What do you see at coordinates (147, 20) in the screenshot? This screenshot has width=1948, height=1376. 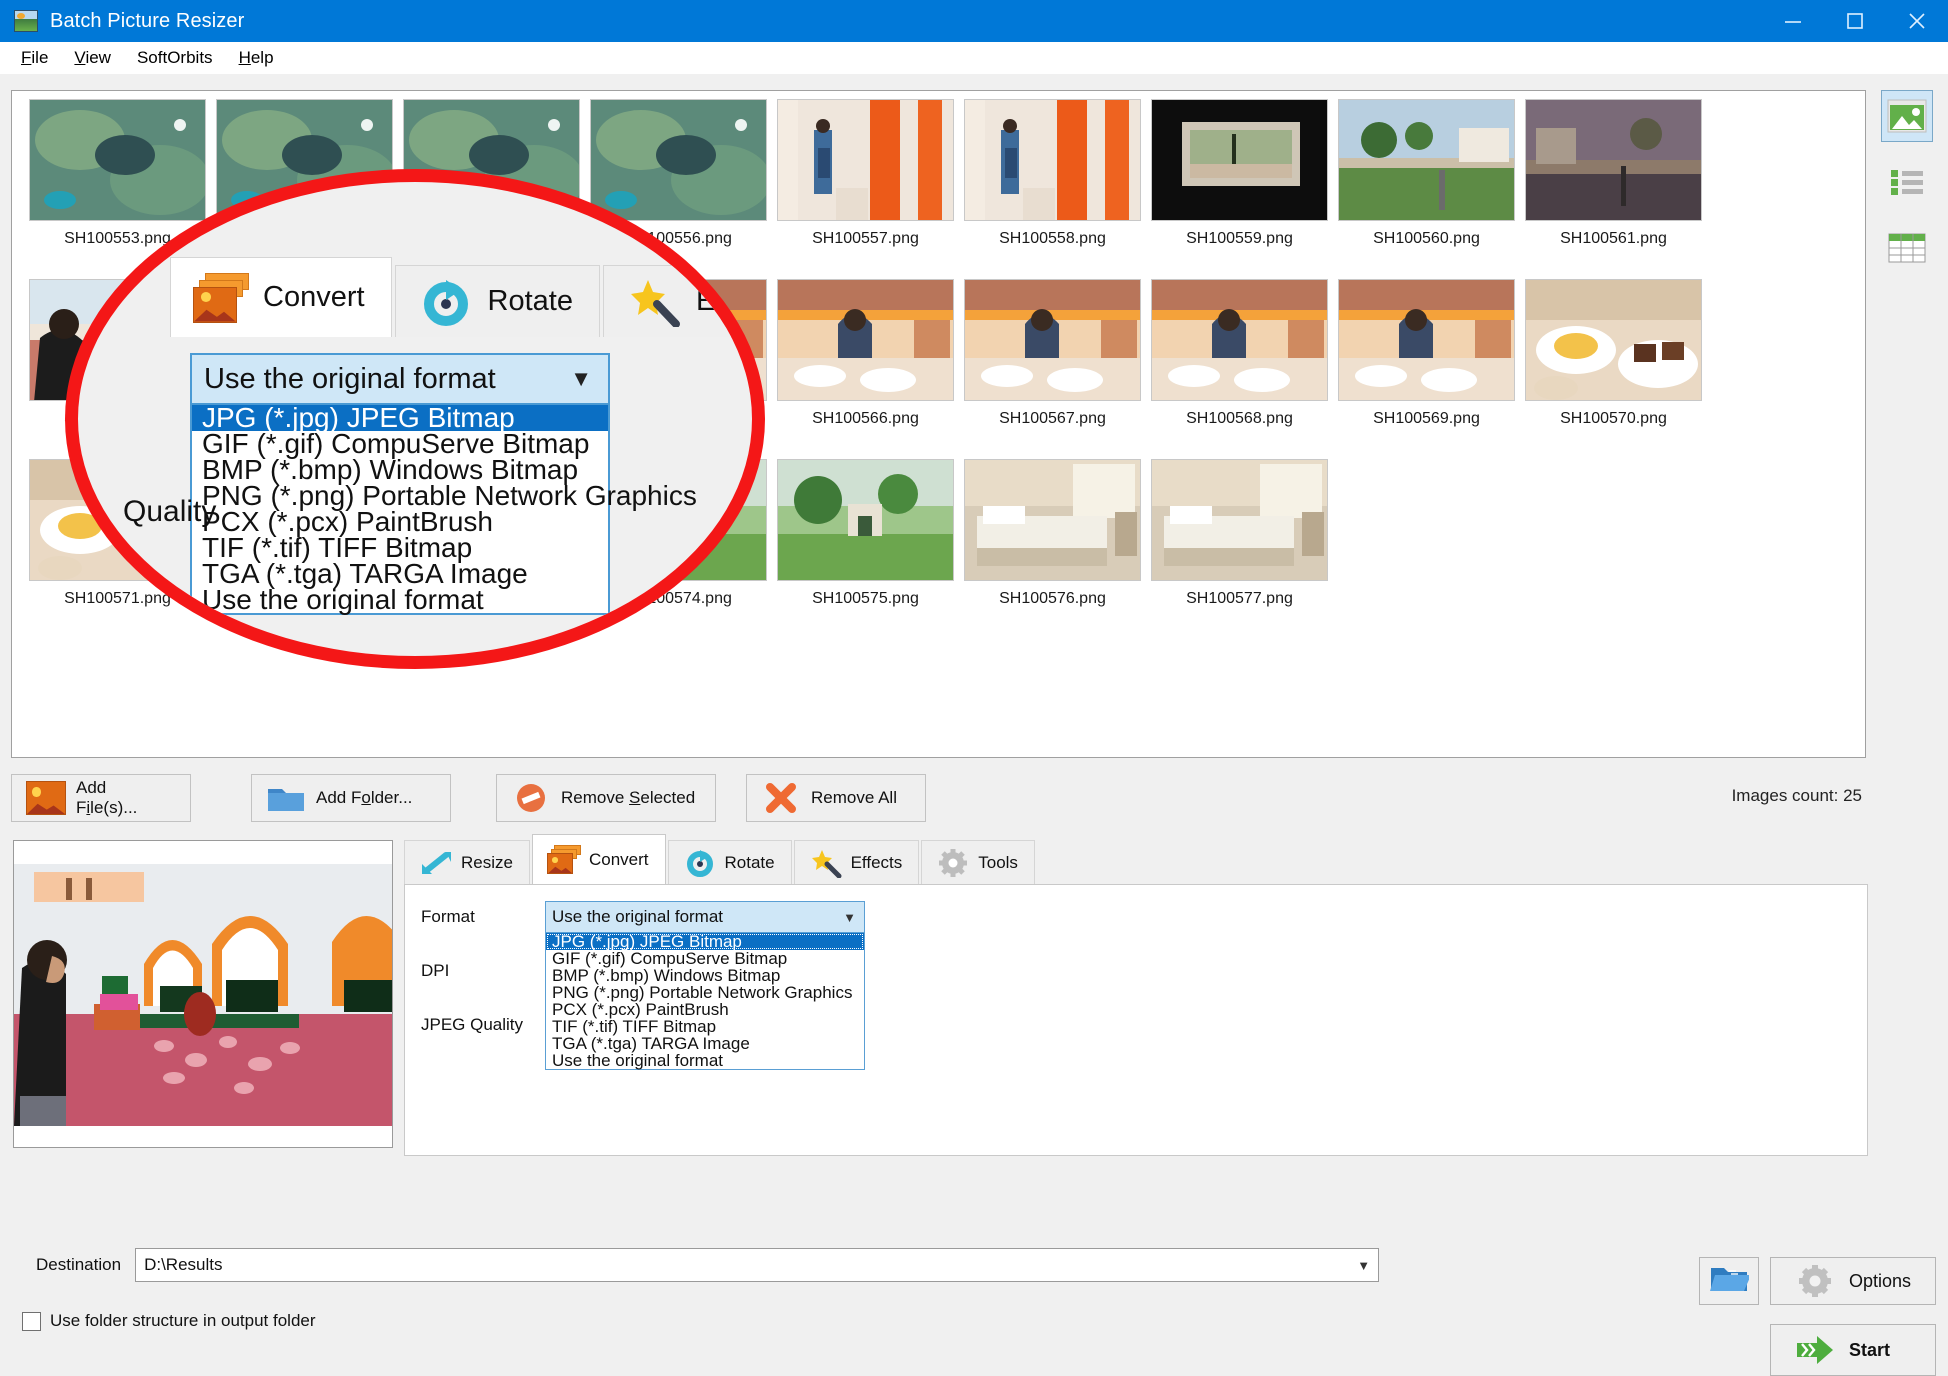 I see `window-title: Batch Picture Resizer` at bounding box center [147, 20].